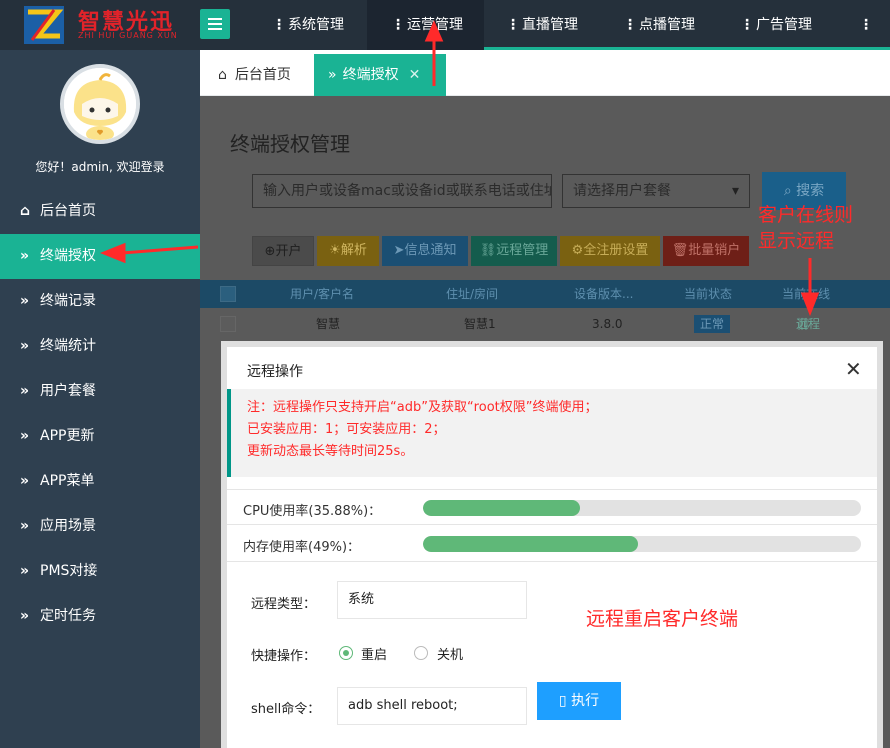  I want to click on table-header: 用户/客户名 住址/房间 设备版本... 当前状态 当前在线, so click(545, 294).